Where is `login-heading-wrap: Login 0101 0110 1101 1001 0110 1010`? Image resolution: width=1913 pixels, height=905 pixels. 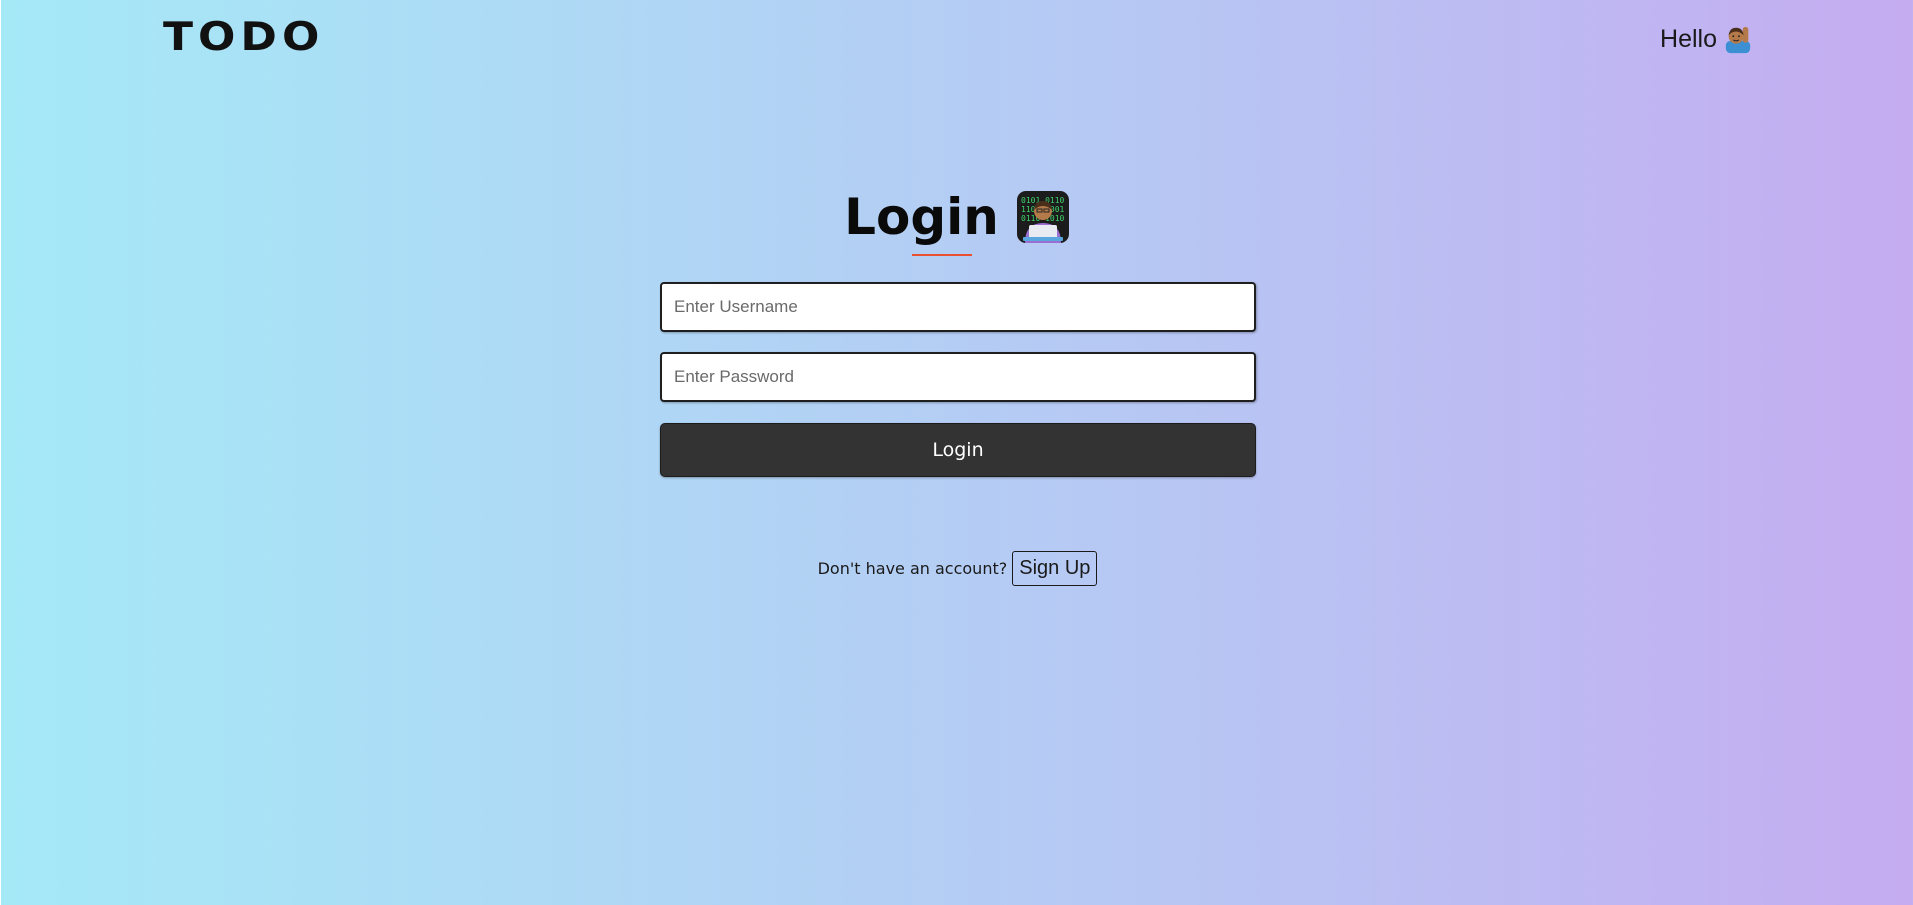
login-heading-wrap: Login 0101 0110 1101 1001 0110 1010 is located at coordinates (957, 222).